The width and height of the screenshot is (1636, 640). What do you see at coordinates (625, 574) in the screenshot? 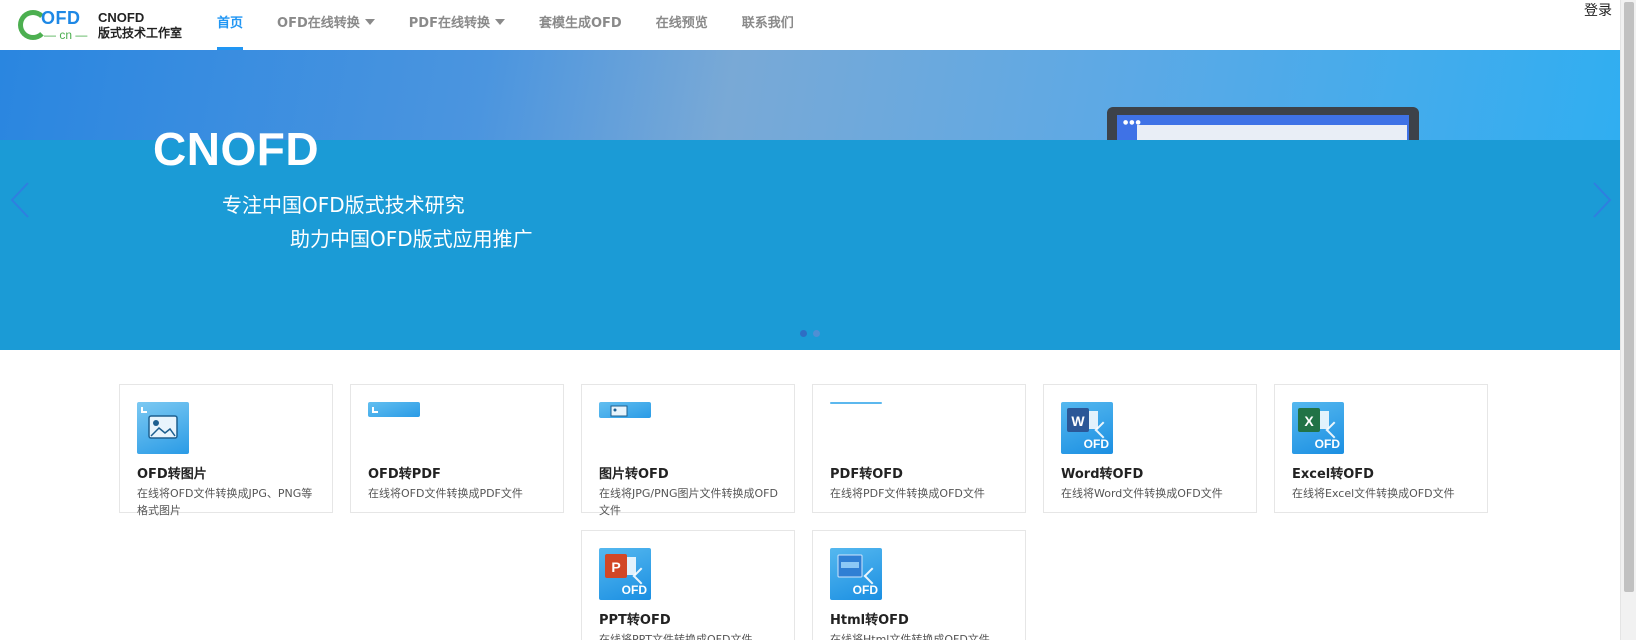
I see `ppt-icon: P OFD` at bounding box center [625, 574].